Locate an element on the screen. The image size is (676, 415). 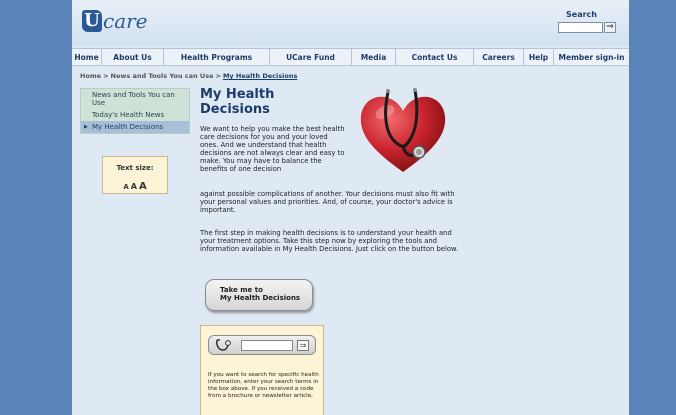
search-go-button: ⇒ is located at coordinates (610, 27).